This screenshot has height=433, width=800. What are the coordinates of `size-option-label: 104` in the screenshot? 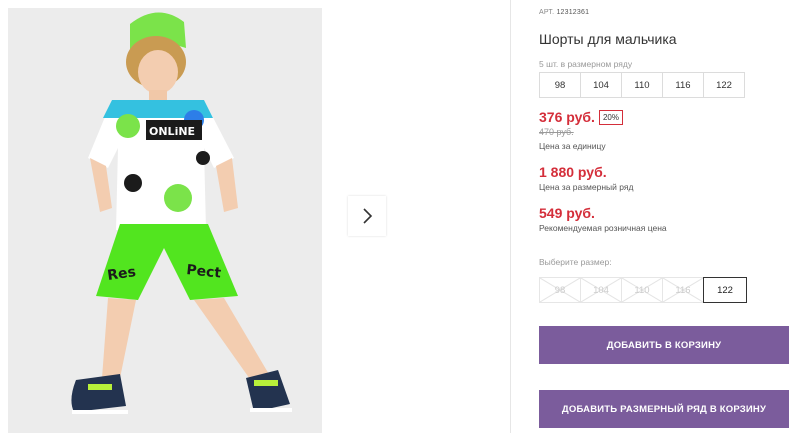 It's located at (601, 290).